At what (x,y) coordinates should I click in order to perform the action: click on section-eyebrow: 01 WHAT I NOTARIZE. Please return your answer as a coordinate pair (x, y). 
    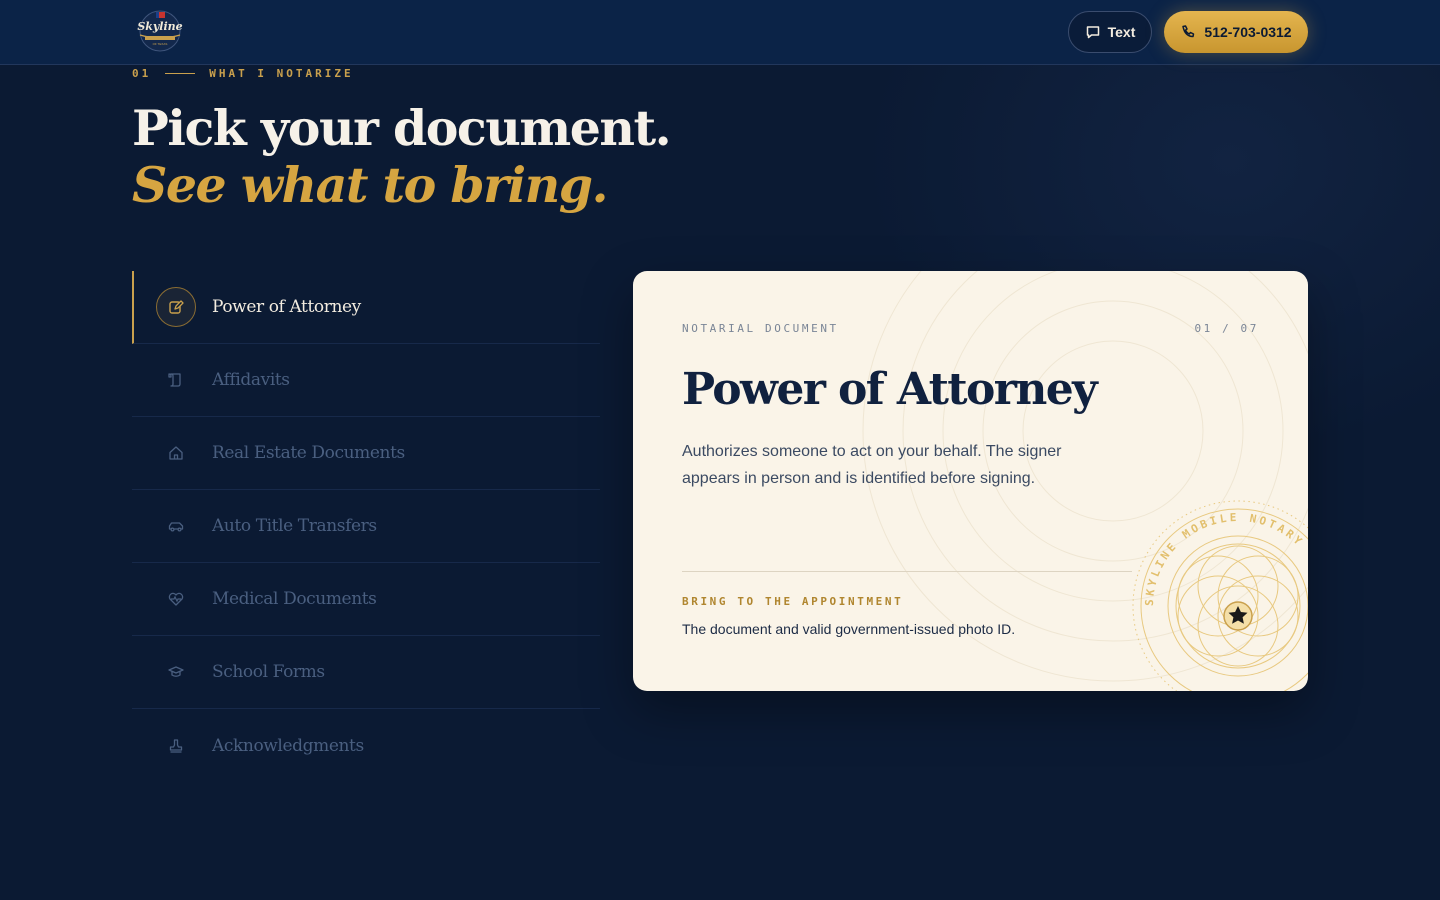
    Looking at the image, I should click on (243, 73).